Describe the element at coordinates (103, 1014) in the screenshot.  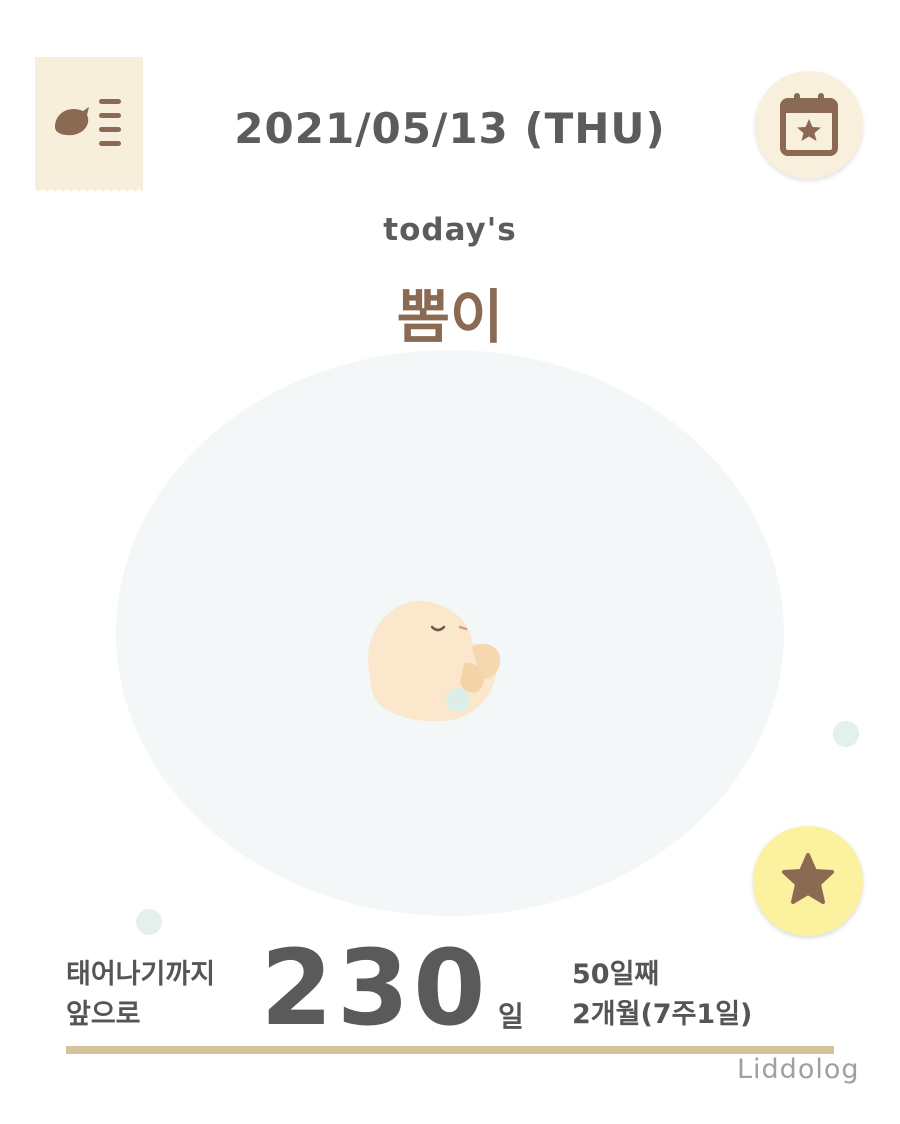
I see `until-birth-line2: 앞으로` at that location.